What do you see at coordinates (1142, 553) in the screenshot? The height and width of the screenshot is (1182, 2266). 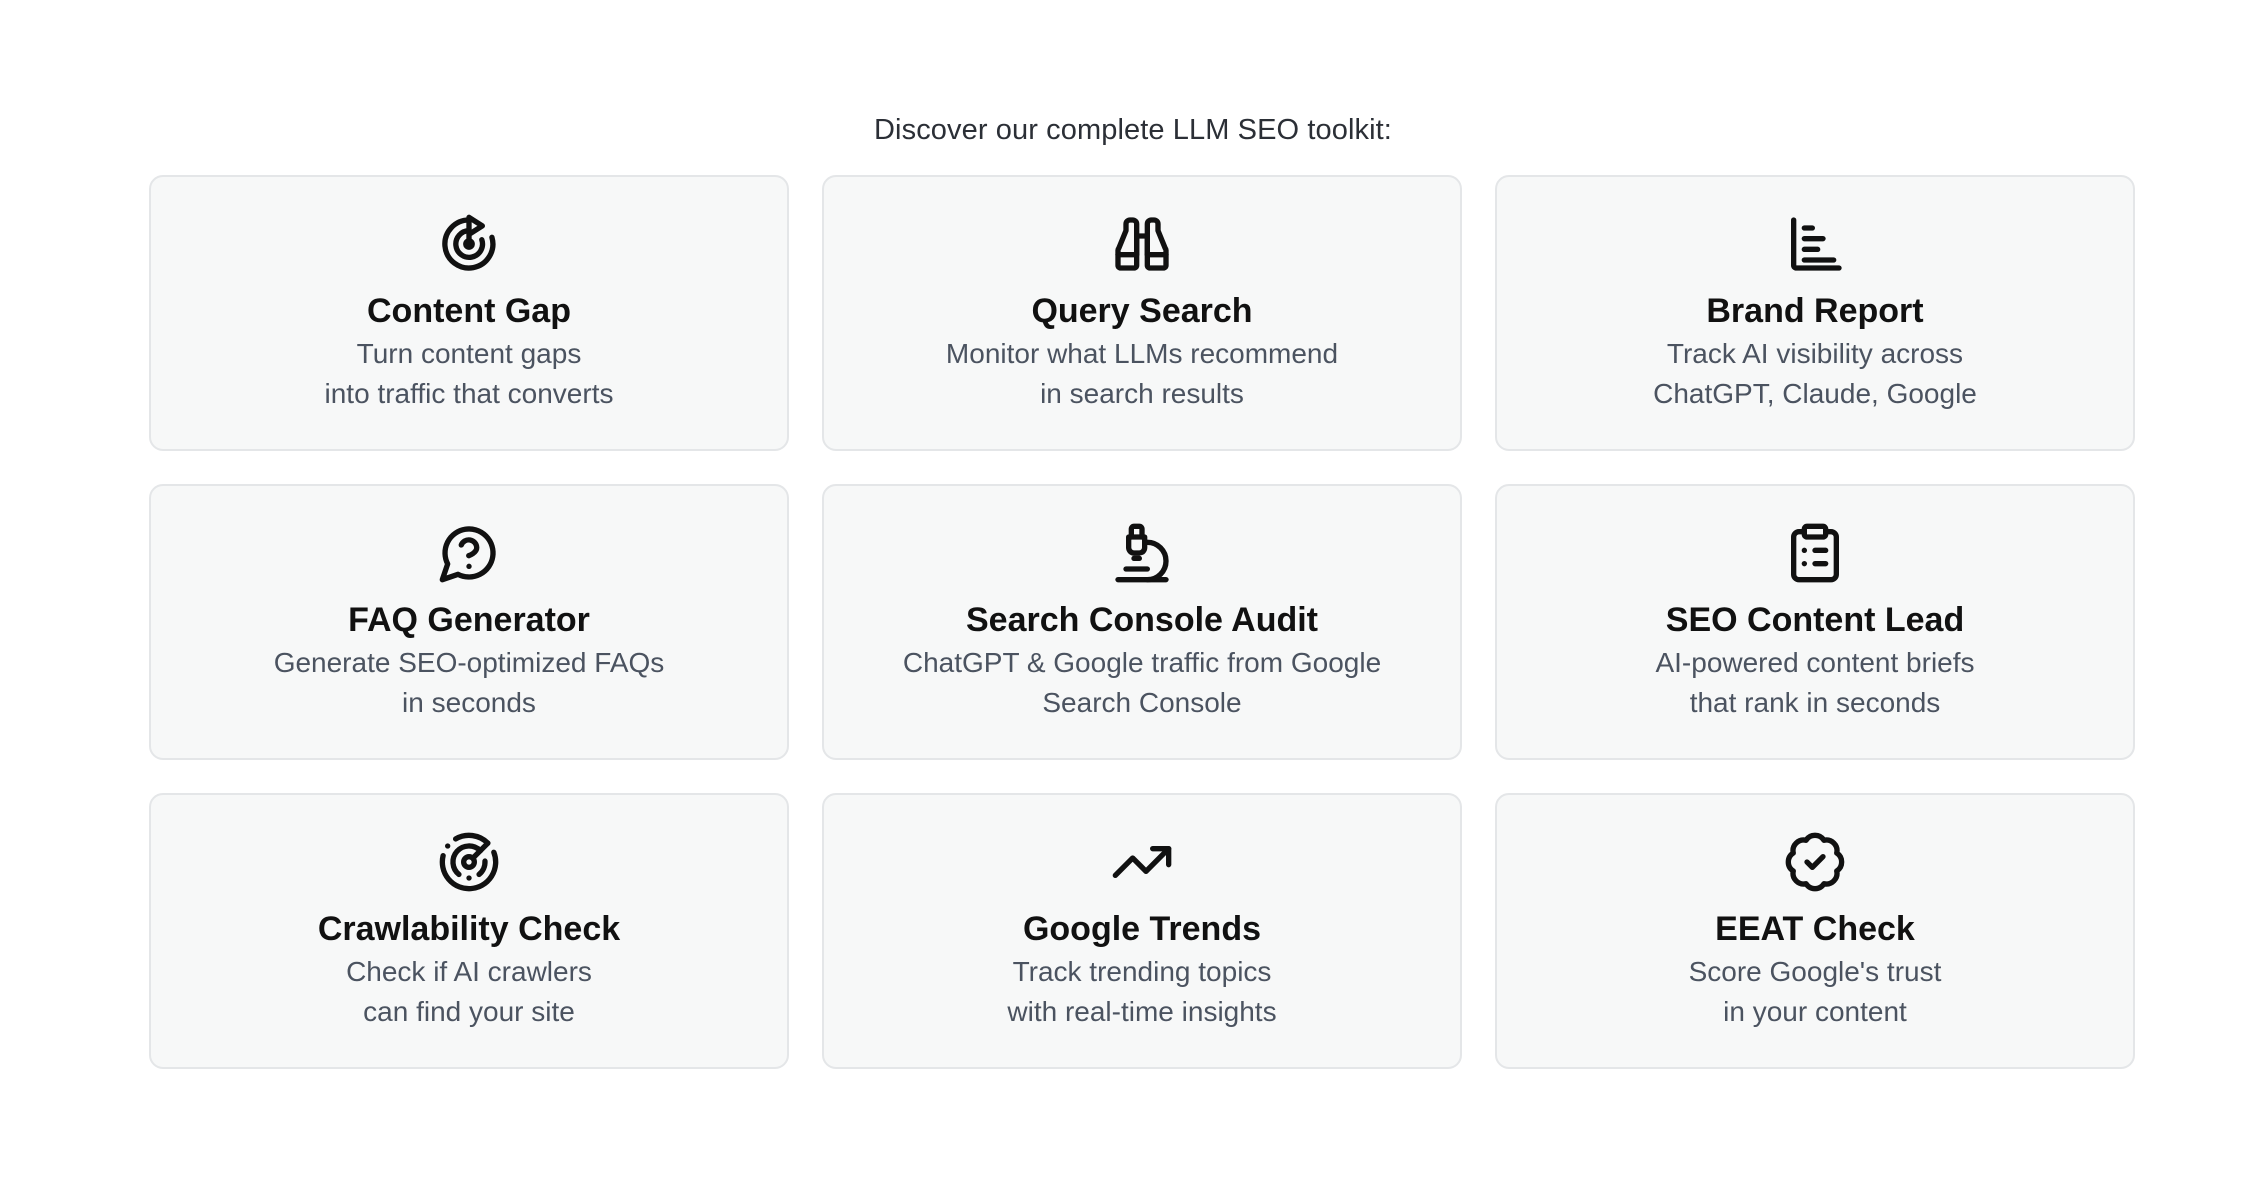 I see `microscope-icon` at bounding box center [1142, 553].